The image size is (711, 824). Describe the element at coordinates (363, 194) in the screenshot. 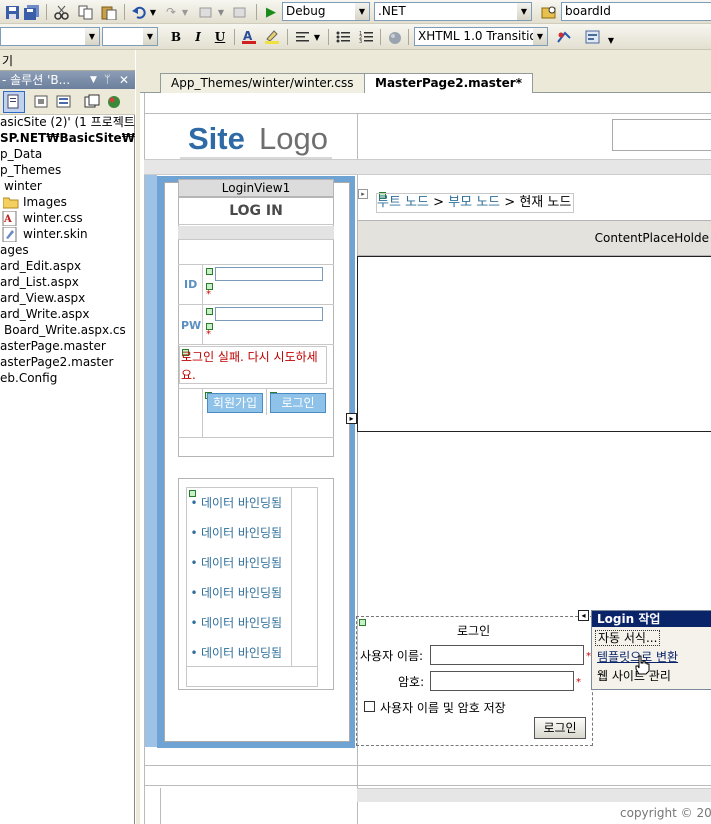

I see `sitemap-expand-icon: ▸` at that location.